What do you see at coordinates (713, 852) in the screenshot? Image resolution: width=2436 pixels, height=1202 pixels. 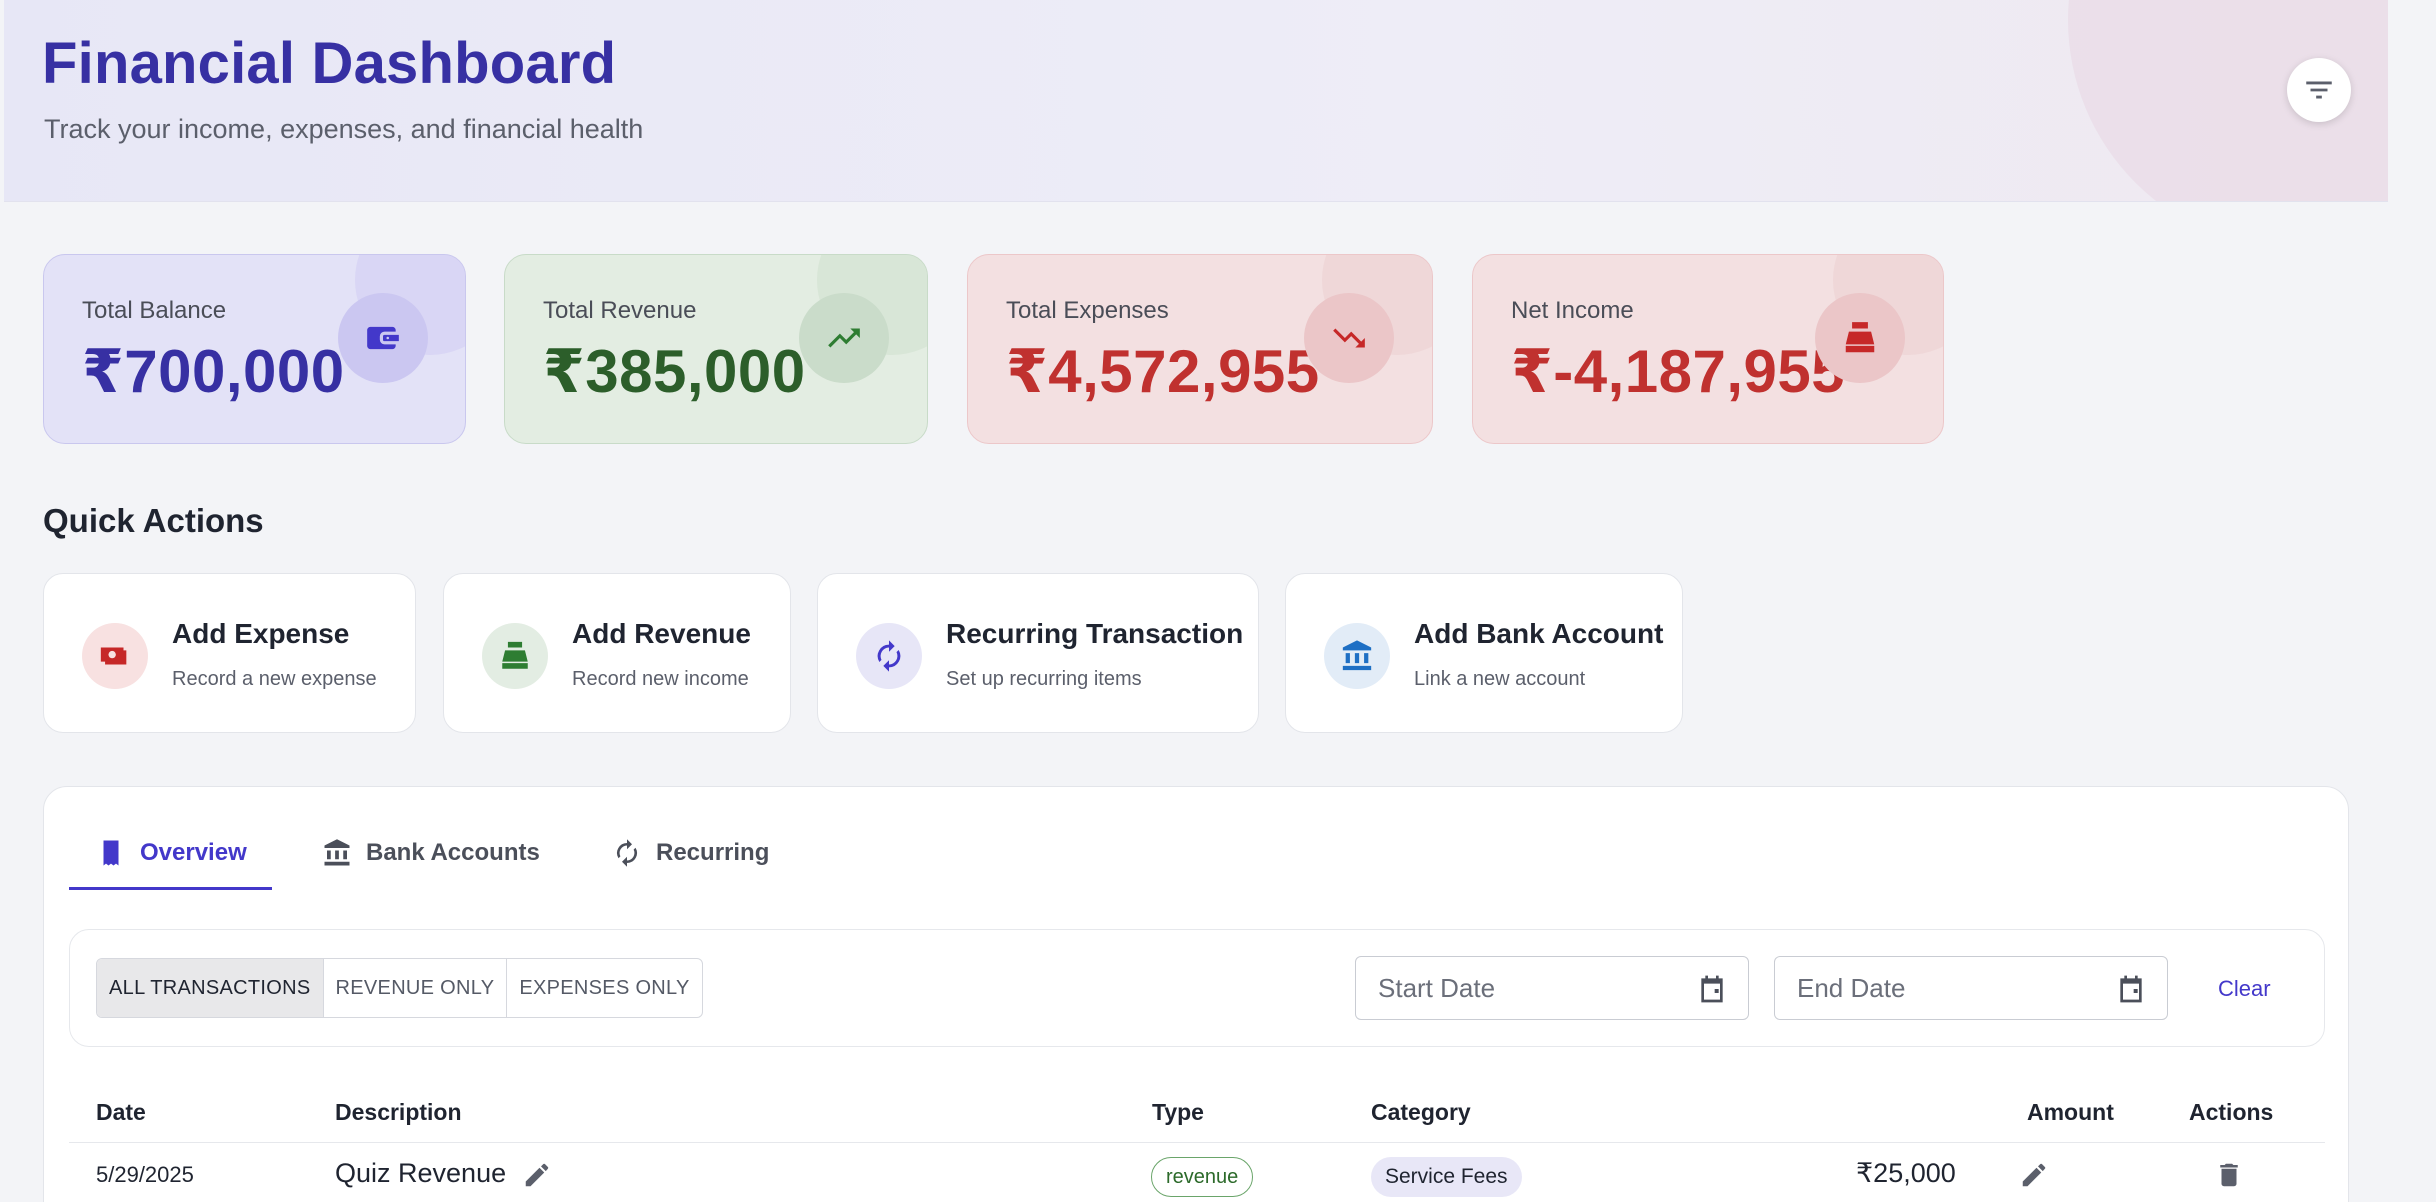 I see `tab-label: Recurring` at bounding box center [713, 852].